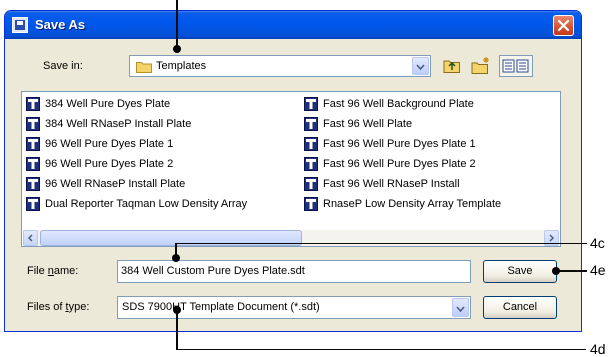  What do you see at coordinates (412, 204) in the screenshot?
I see `file-list-item-label: RnaseP Low Density Array Template` at bounding box center [412, 204].